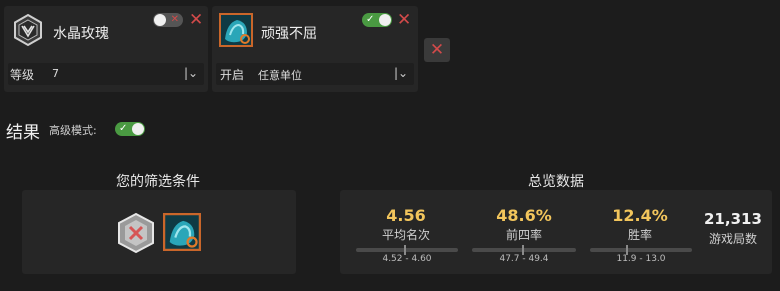  Describe the element at coordinates (641, 259) in the screenshot. I see `confidence-range-text: 11.9 - 13.0` at that location.